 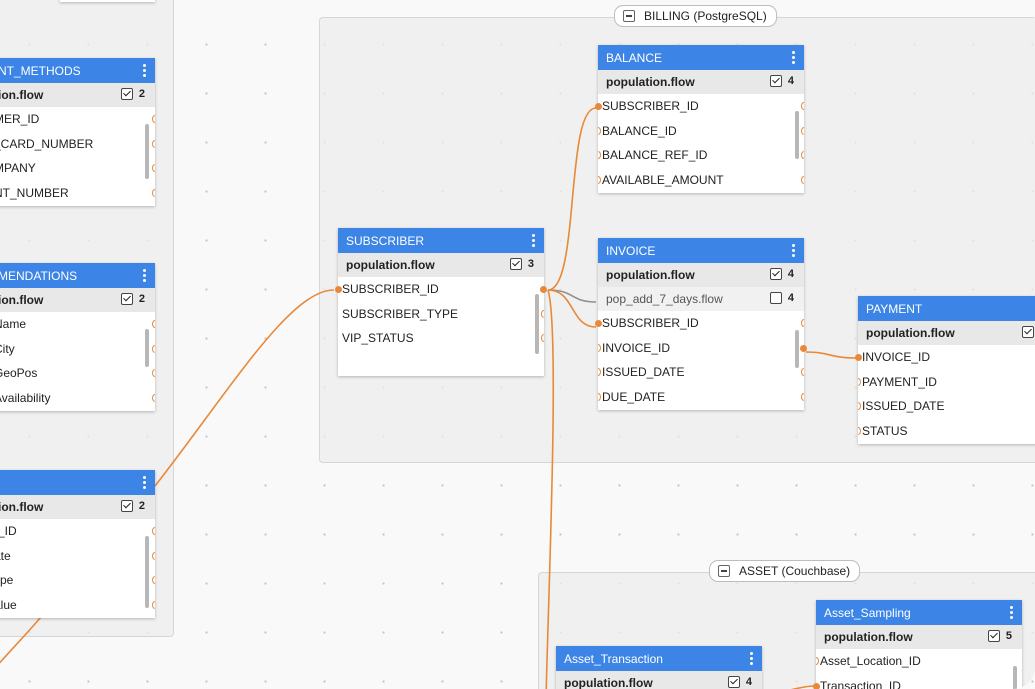 What do you see at coordinates (77, 144) in the screenshot?
I see `column-row: _CARD_NUMBER` at bounding box center [77, 144].